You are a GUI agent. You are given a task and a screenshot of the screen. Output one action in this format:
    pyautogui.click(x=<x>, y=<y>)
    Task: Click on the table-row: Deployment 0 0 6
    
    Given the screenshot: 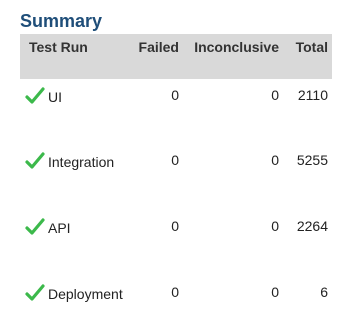 What is the action you would take?
    pyautogui.click(x=176, y=294)
    